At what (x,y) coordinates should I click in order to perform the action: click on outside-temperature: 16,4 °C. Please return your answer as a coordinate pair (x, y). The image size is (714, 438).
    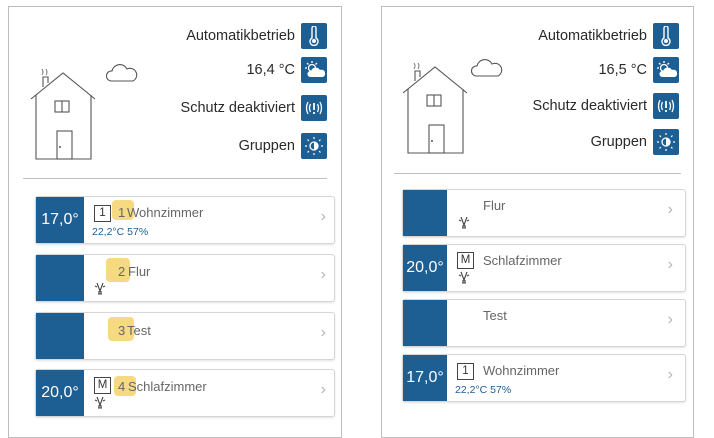
    Looking at the image, I should click on (270, 70).